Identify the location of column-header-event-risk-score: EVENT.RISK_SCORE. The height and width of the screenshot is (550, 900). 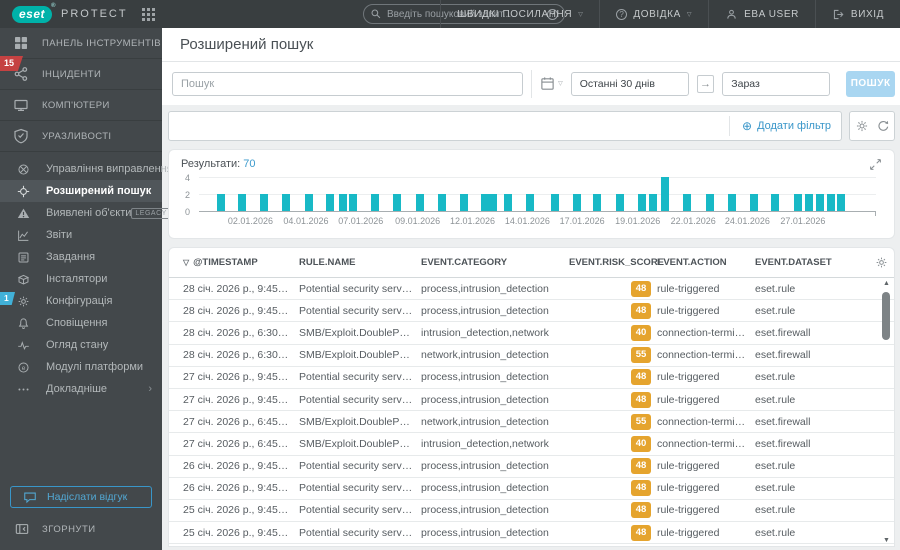
(616, 262).